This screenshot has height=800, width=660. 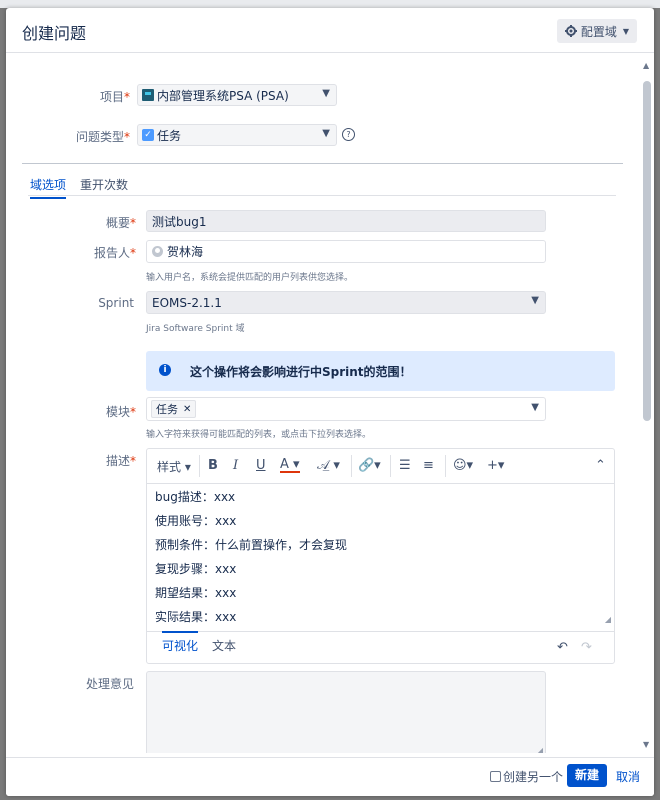 I want to click on tab-visual-mode: 可视化, so click(x=180, y=642).